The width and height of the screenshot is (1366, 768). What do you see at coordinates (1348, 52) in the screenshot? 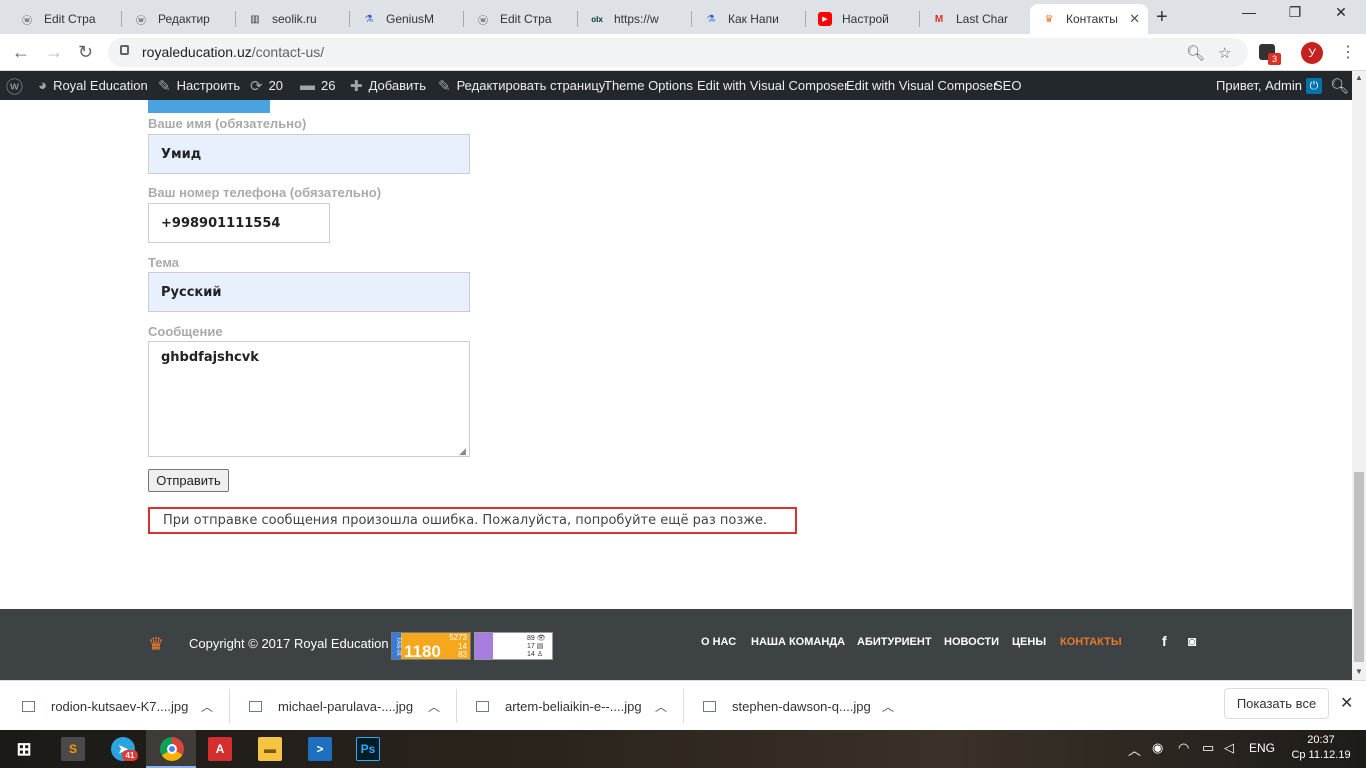
I see `menu-kebab-icon: ⋮` at bounding box center [1348, 52].